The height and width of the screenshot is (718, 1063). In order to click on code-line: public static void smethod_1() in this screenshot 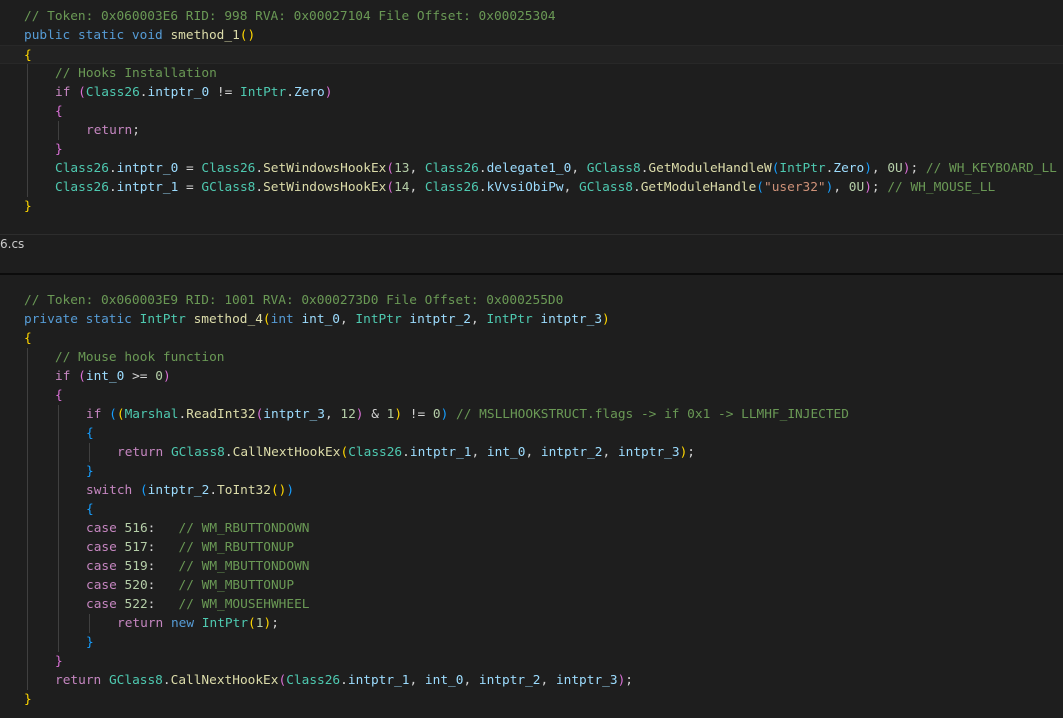, I will do `click(531, 35)`.